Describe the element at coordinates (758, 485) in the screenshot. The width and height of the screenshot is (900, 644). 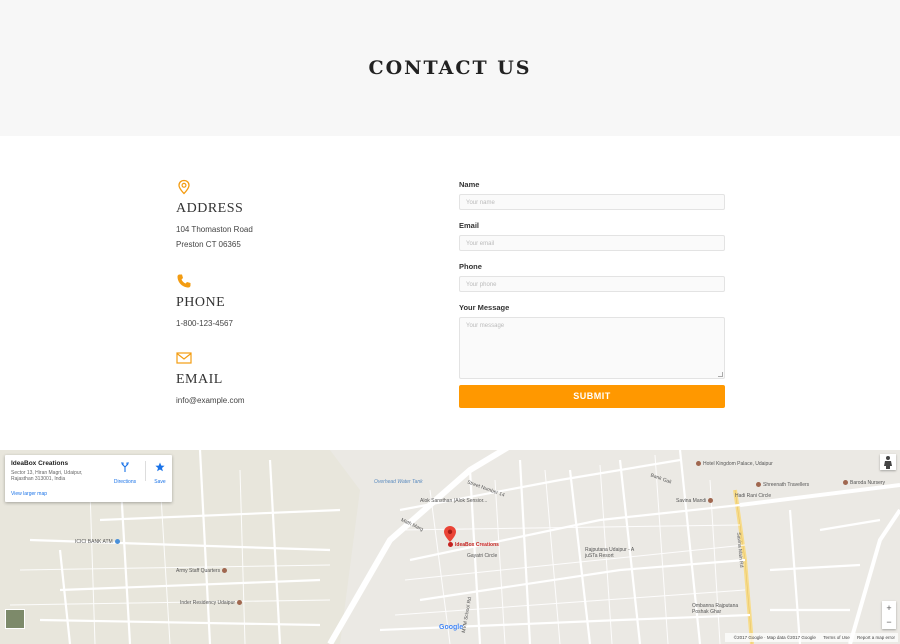
I see `travel-poi-icon` at that location.